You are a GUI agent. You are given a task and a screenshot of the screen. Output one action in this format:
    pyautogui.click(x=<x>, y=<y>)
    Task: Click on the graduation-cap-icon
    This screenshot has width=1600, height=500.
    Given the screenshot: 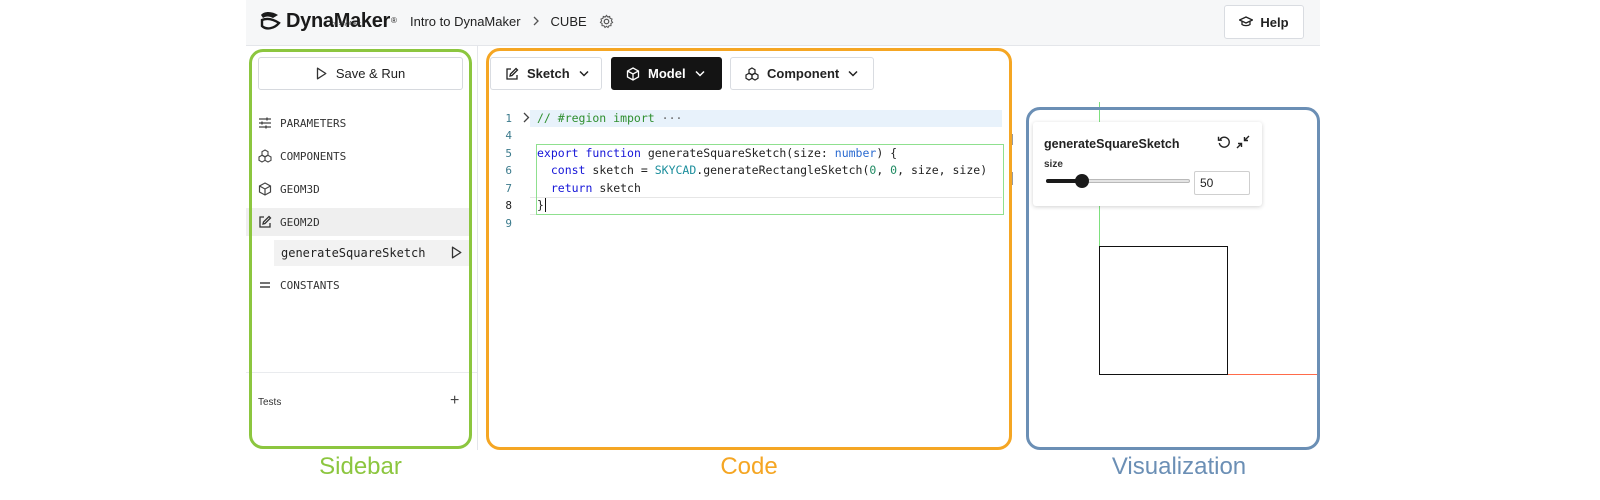 What is the action you would take?
    pyautogui.click(x=1246, y=21)
    